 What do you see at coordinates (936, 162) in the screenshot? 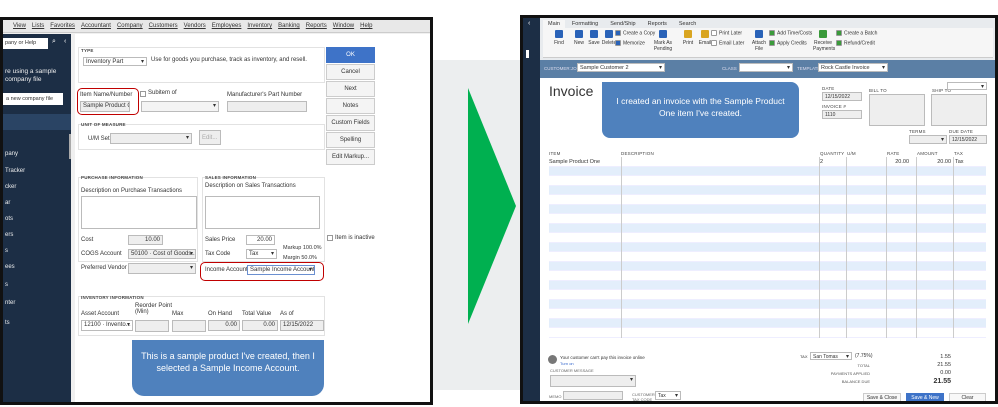
I see `line-amount: 20.00` at bounding box center [936, 162].